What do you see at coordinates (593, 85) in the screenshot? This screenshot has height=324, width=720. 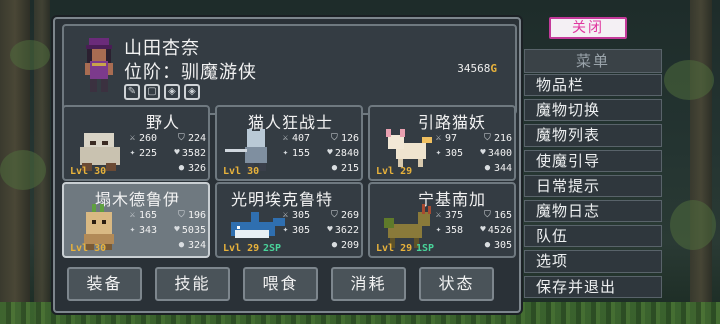 I see `menu-item-inventory: 物品栏` at bounding box center [593, 85].